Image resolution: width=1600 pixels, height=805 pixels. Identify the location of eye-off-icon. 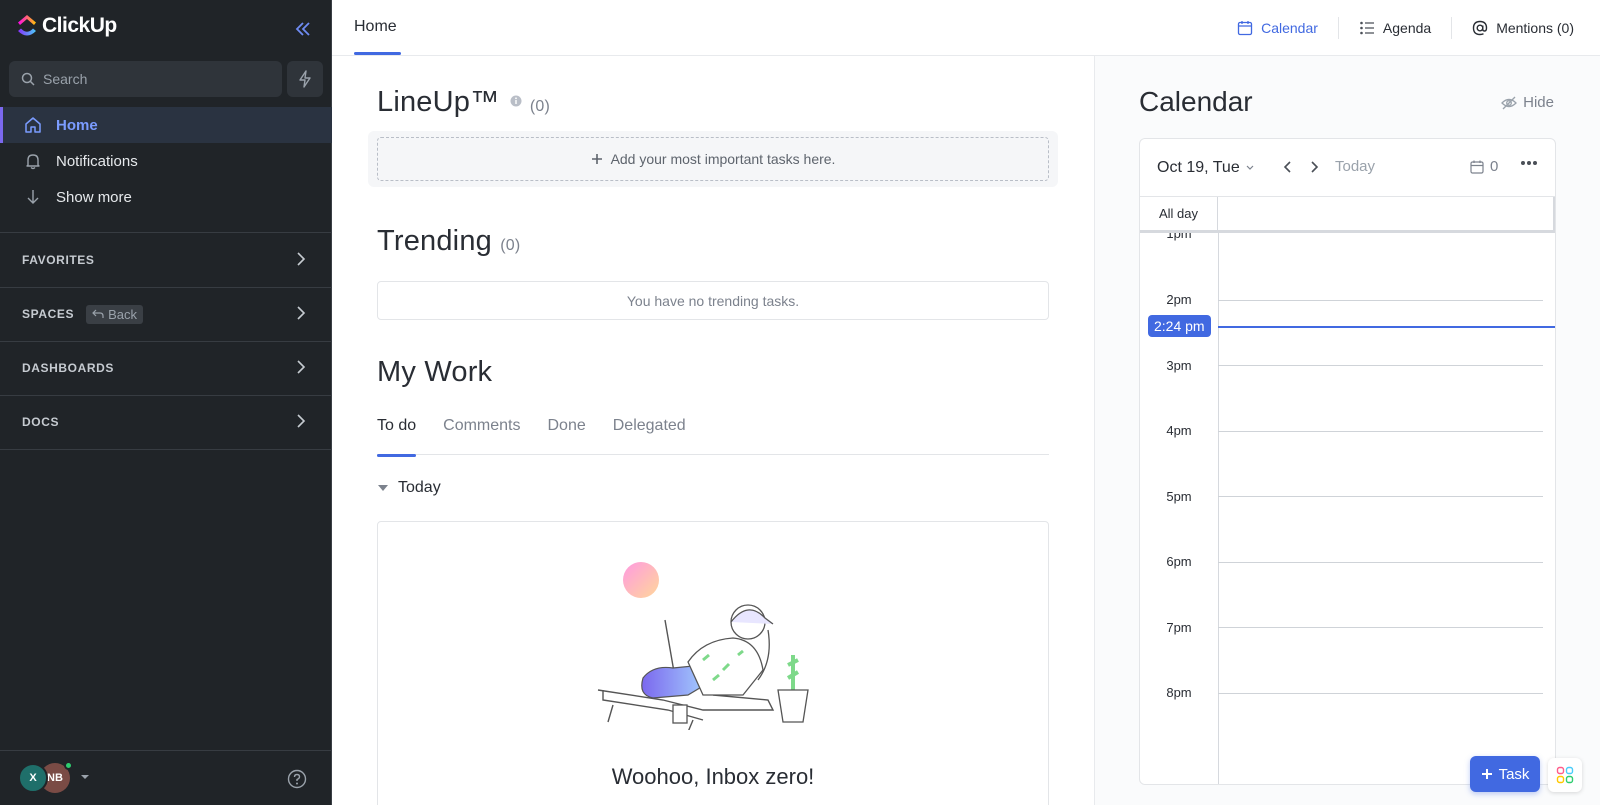
(1509, 102).